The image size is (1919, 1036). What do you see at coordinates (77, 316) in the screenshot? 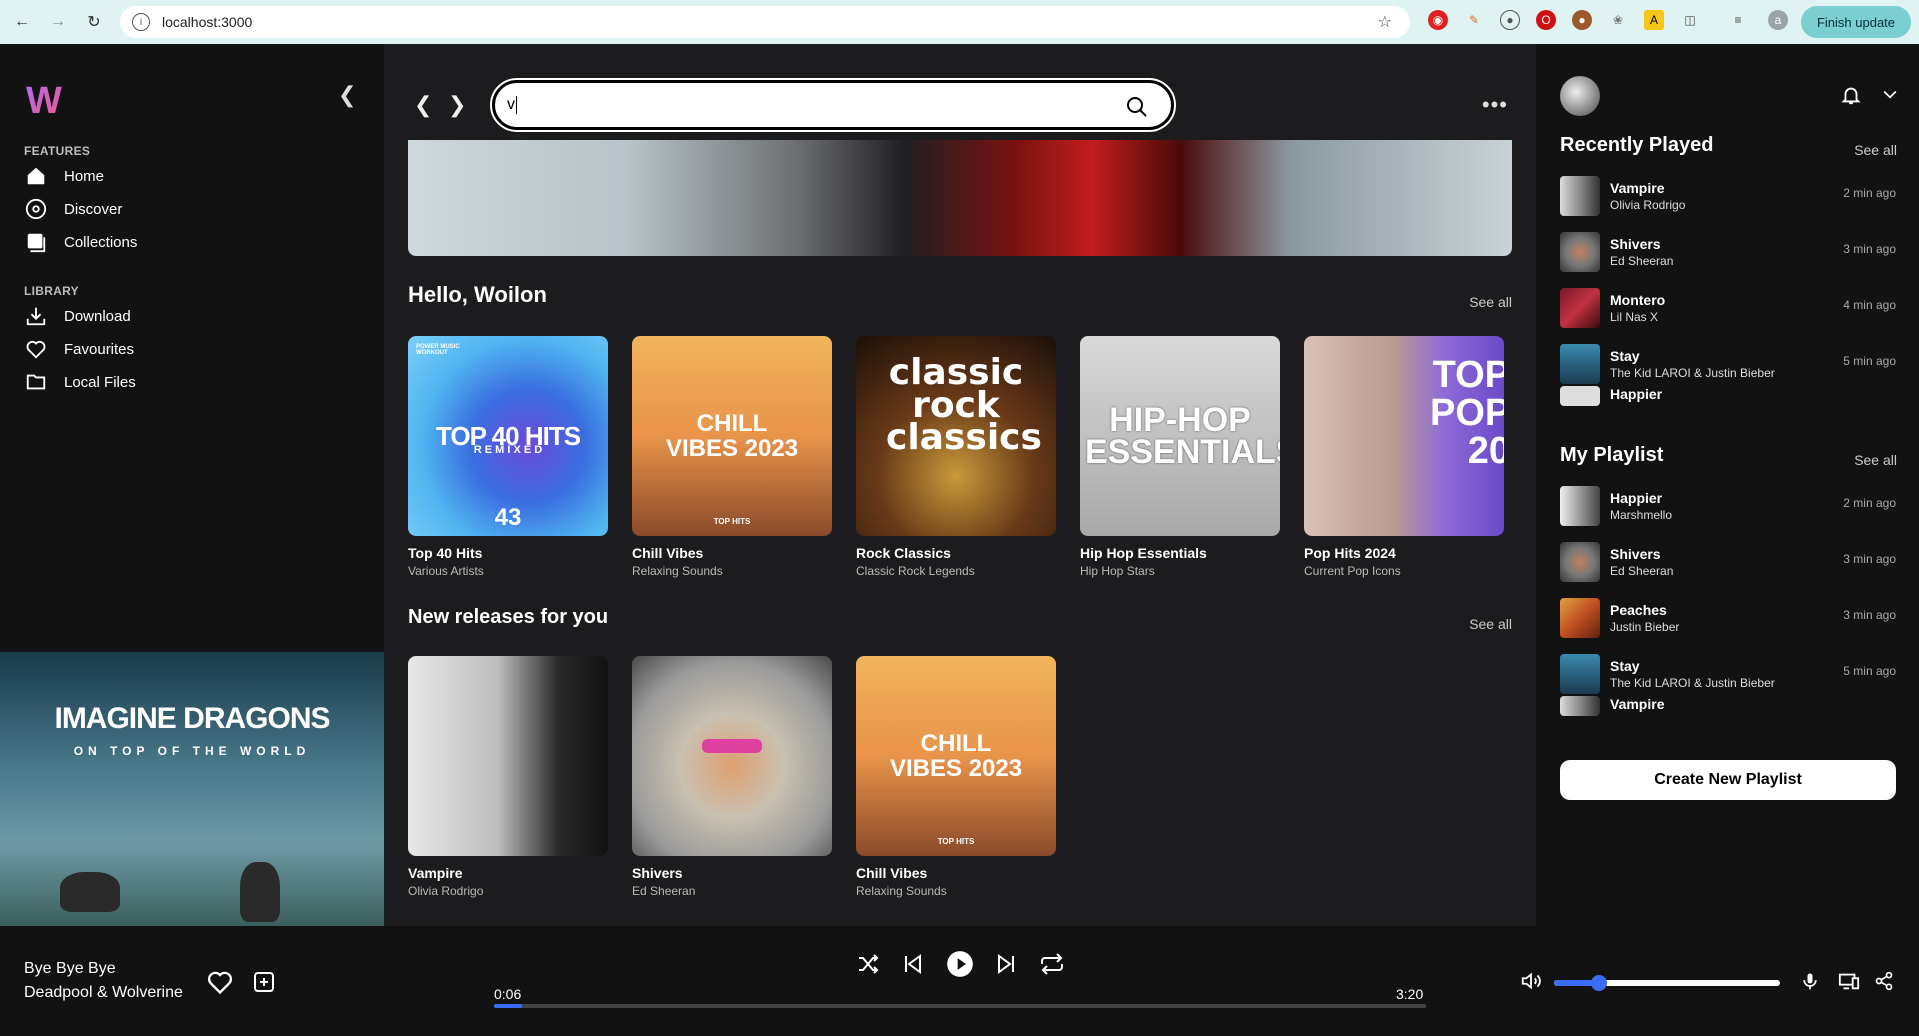
I see `sidebar-item-download: Download` at bounding box center [77, 316].